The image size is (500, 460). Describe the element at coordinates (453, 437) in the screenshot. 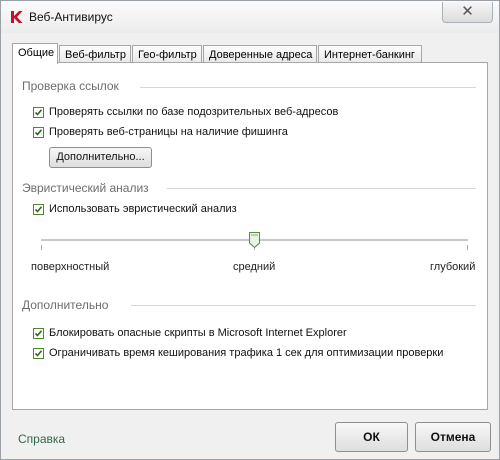

I see `cancel-button: Отмена` at that location.